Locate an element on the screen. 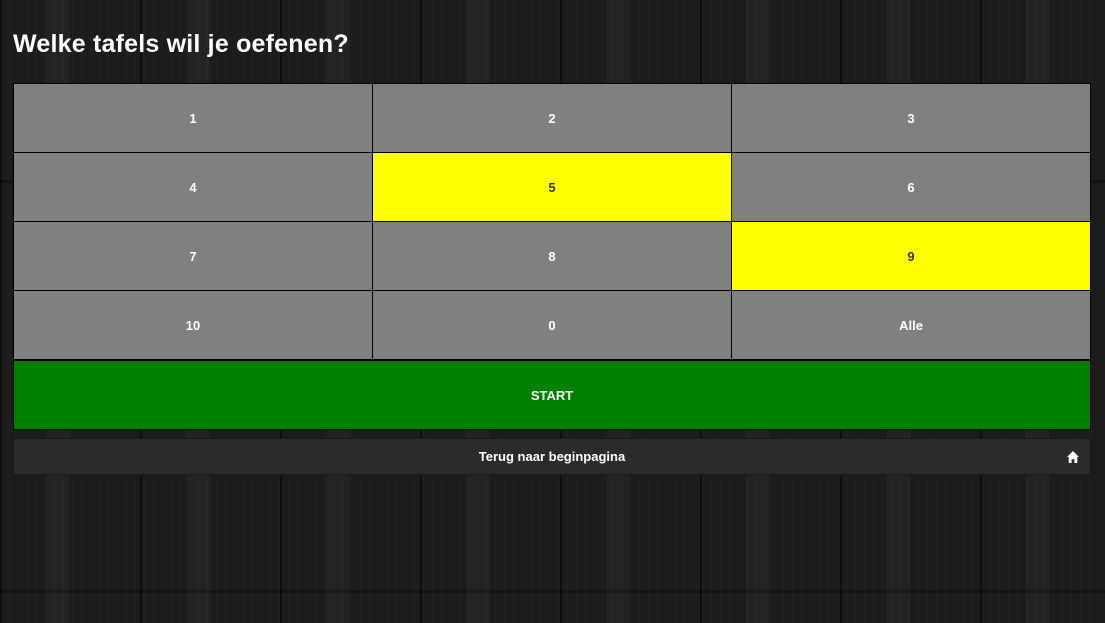  table-button-3: 3 is located at coordinates (911, 118).